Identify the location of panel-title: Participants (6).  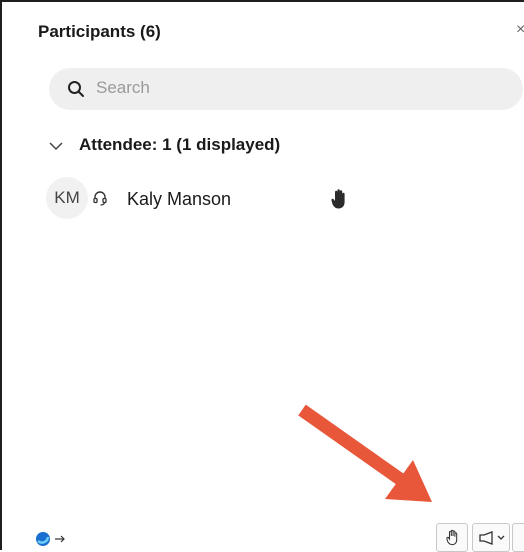
(99, 31).